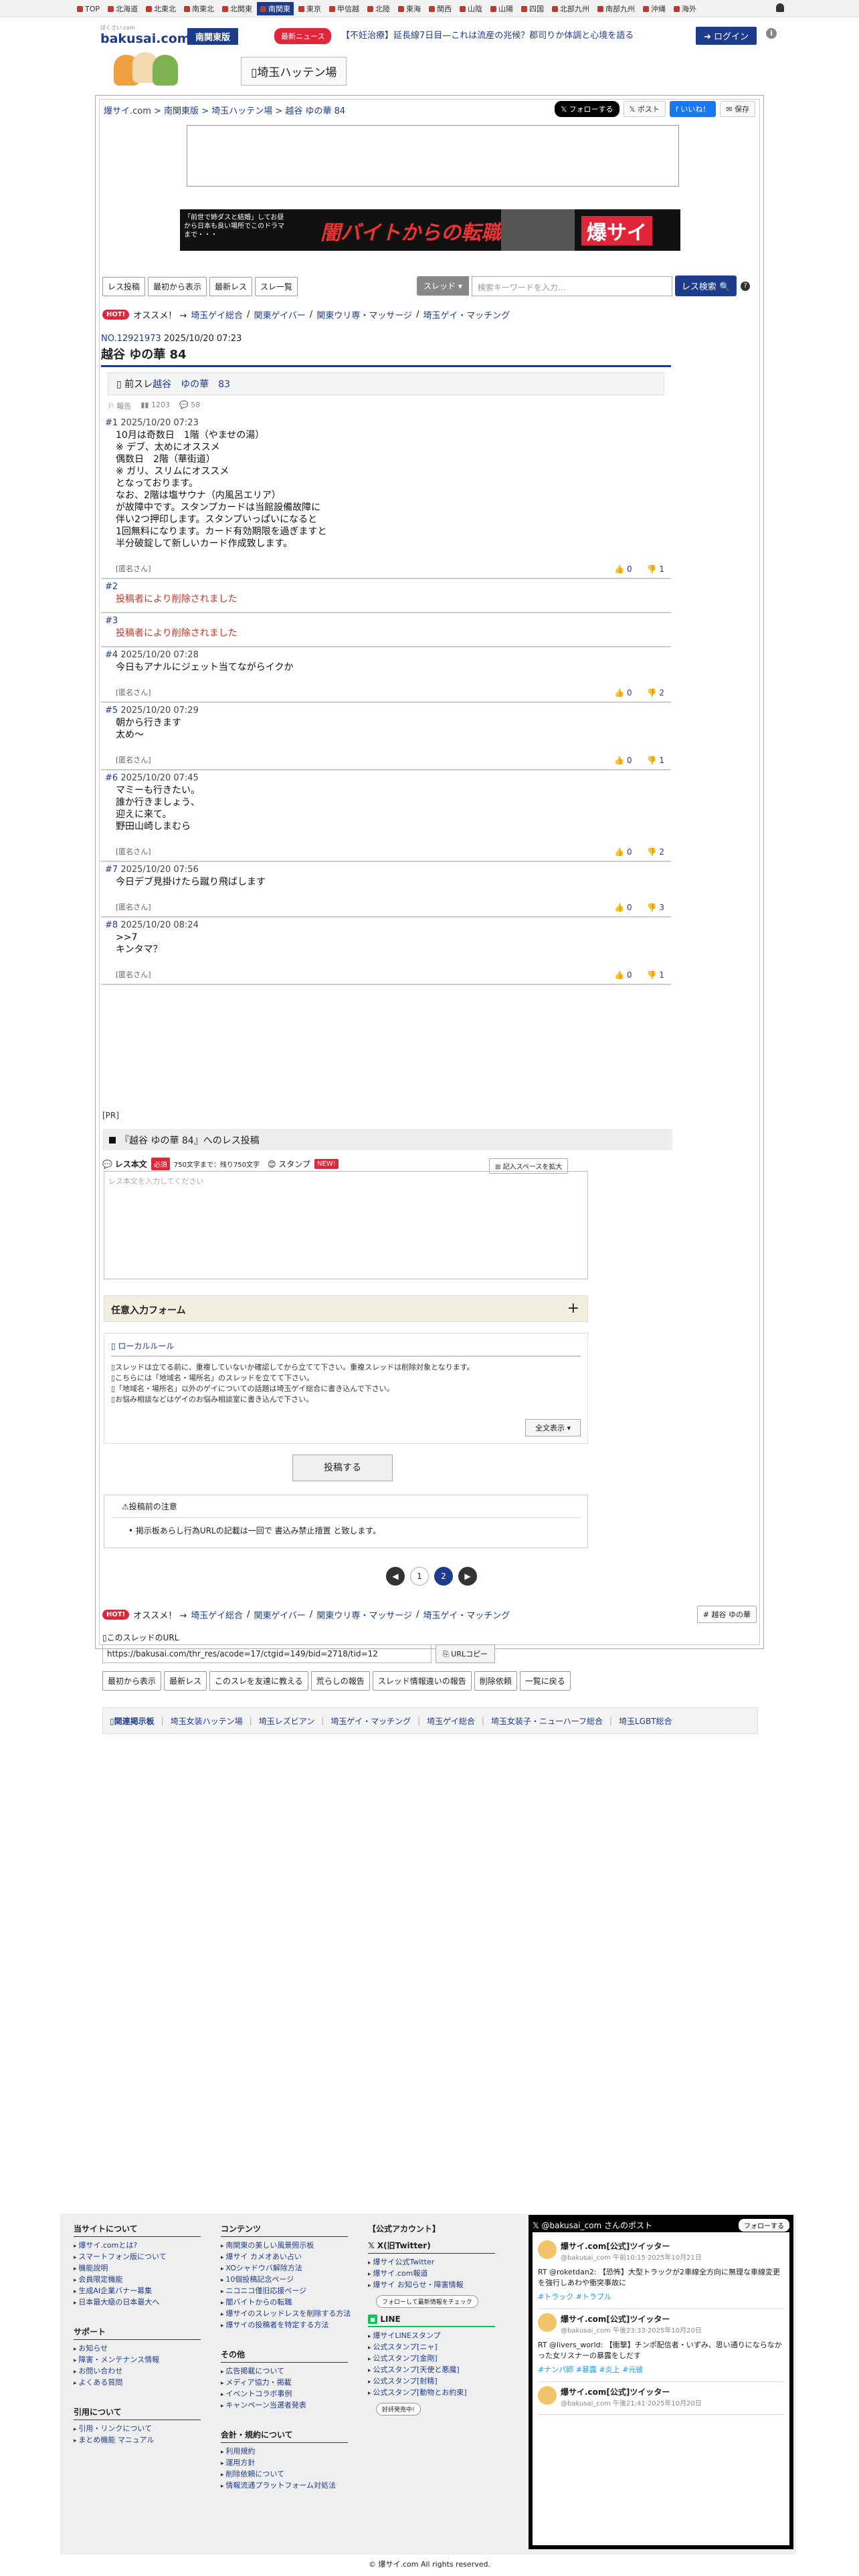  I want to click on line-link-6: 公式スタンプ[動物とお約束], so click(432, 2393).